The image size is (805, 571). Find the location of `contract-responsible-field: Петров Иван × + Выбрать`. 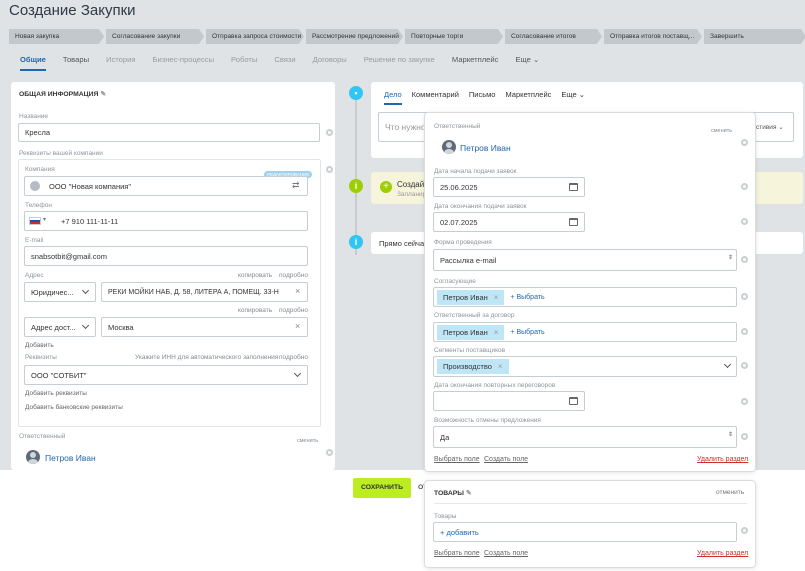

contract-responsible-field: Петров Иван × + Выбрать is located at coordinates (585, 332).